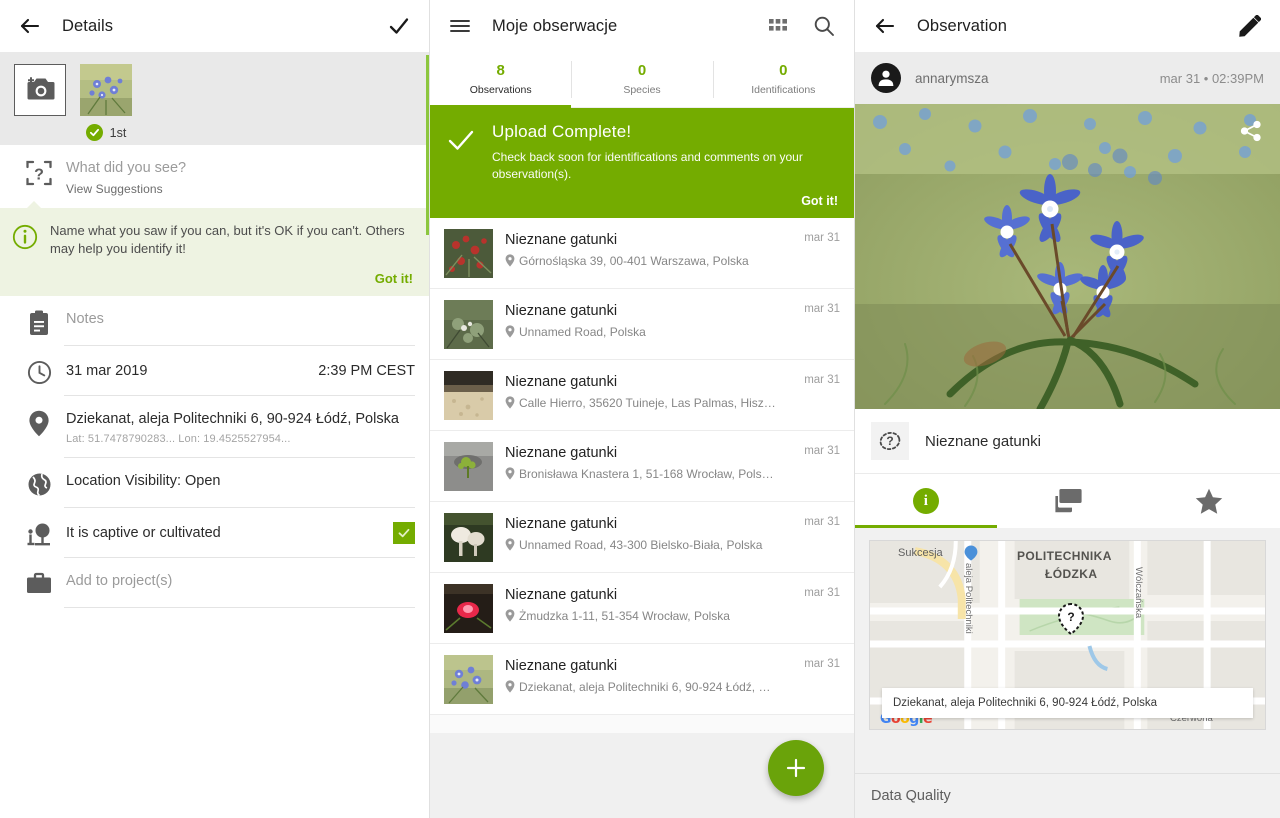  I want to click on stat-value: 0, so click(642, 71).